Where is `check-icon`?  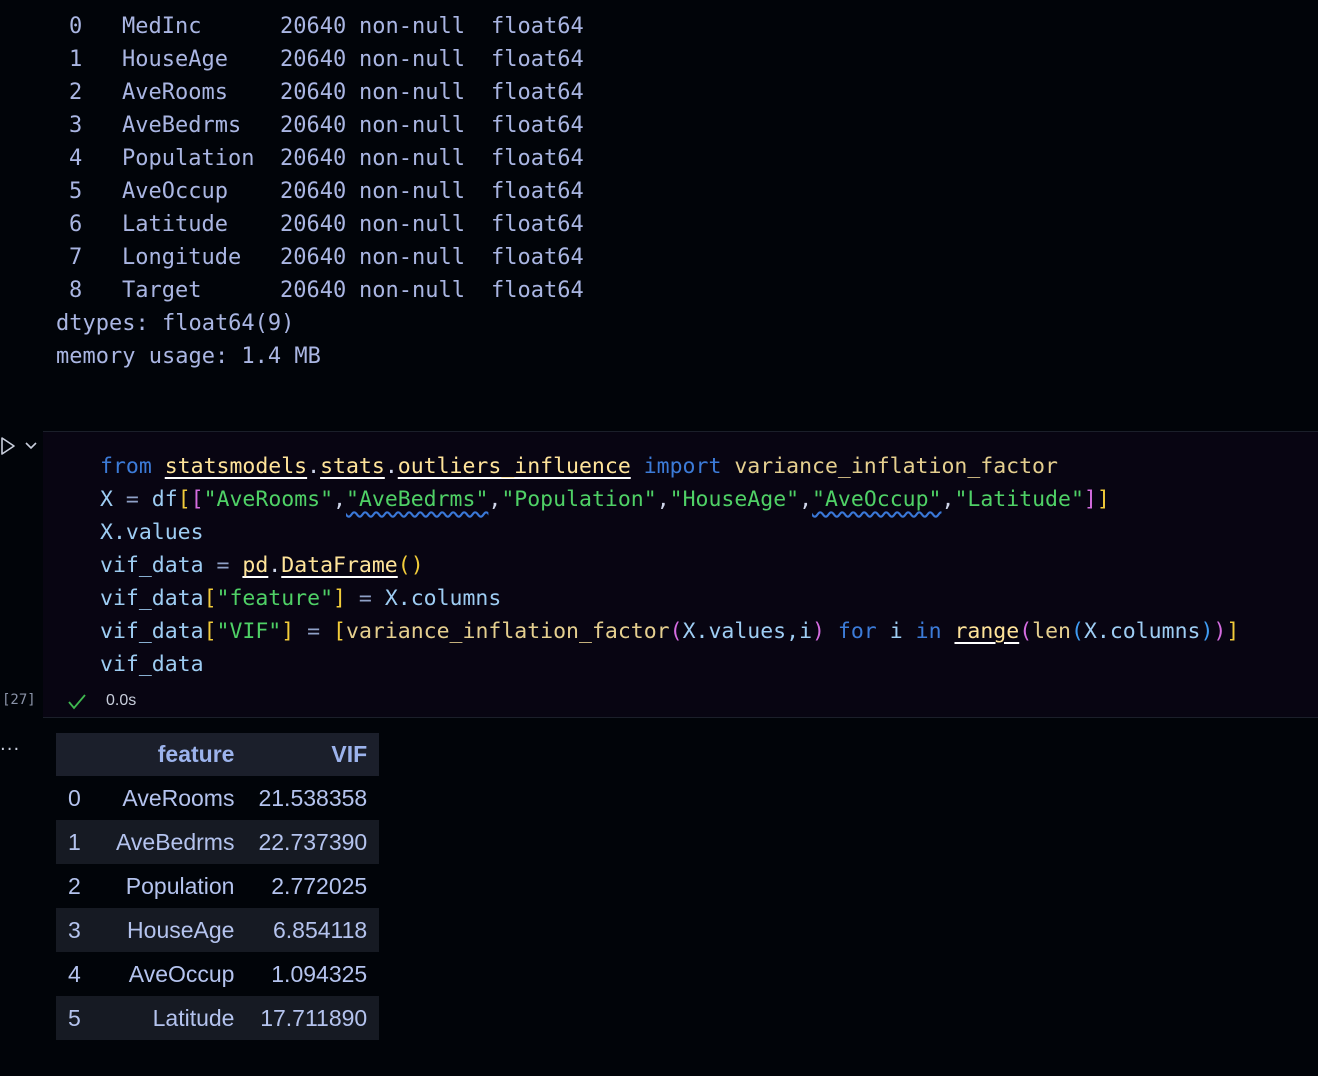 check-icon is located at coordinates (77, 702).